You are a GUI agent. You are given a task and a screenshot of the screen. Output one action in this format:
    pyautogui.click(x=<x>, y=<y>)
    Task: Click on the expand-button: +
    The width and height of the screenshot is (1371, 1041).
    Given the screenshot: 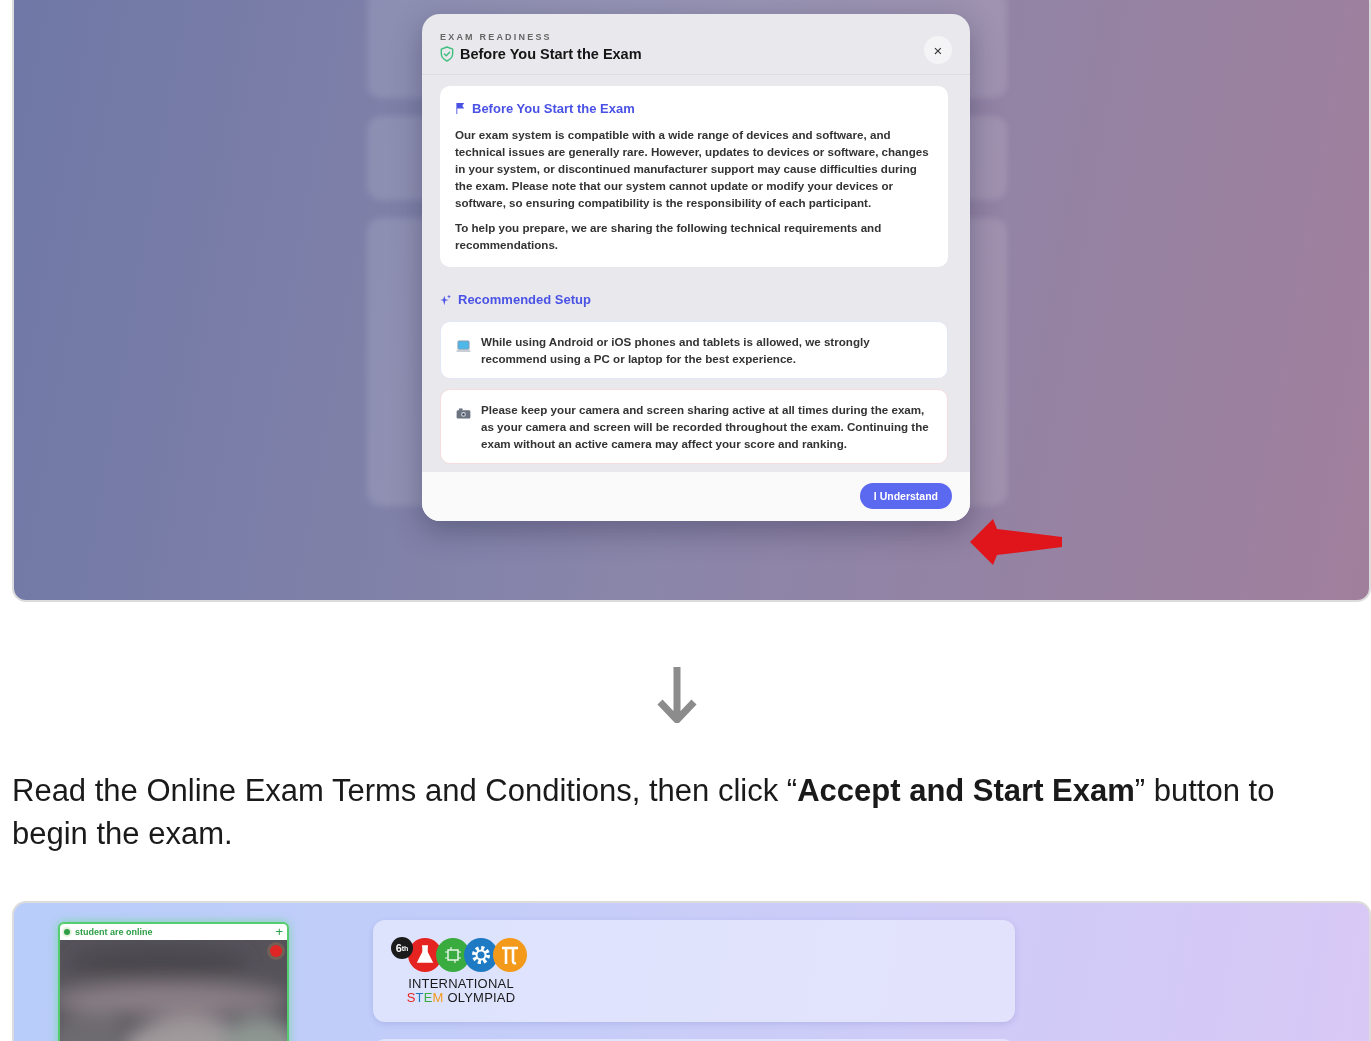 What is the action you would take?
    pyautogui.click(x=279, y=932)
    